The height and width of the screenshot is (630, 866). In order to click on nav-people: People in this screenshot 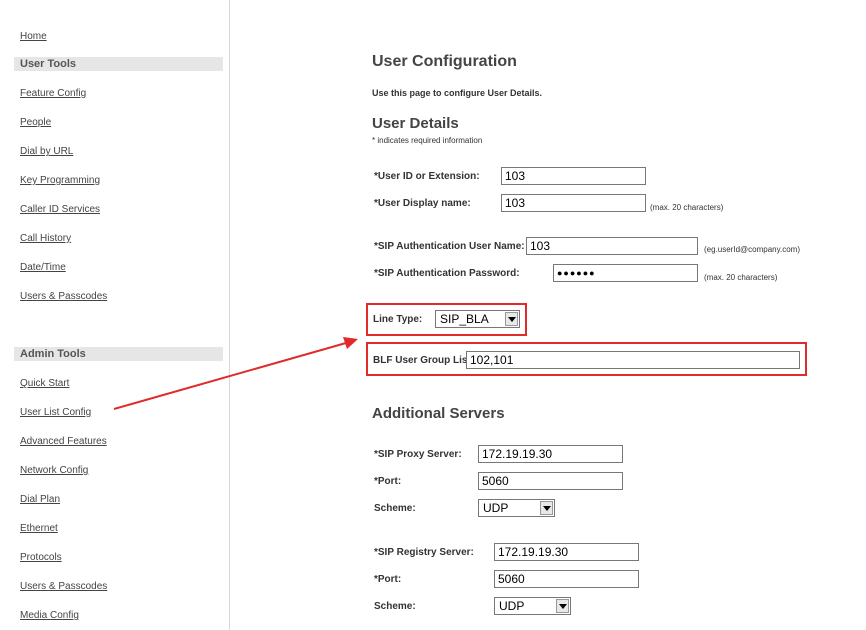, I will do `click(35, 122)`.